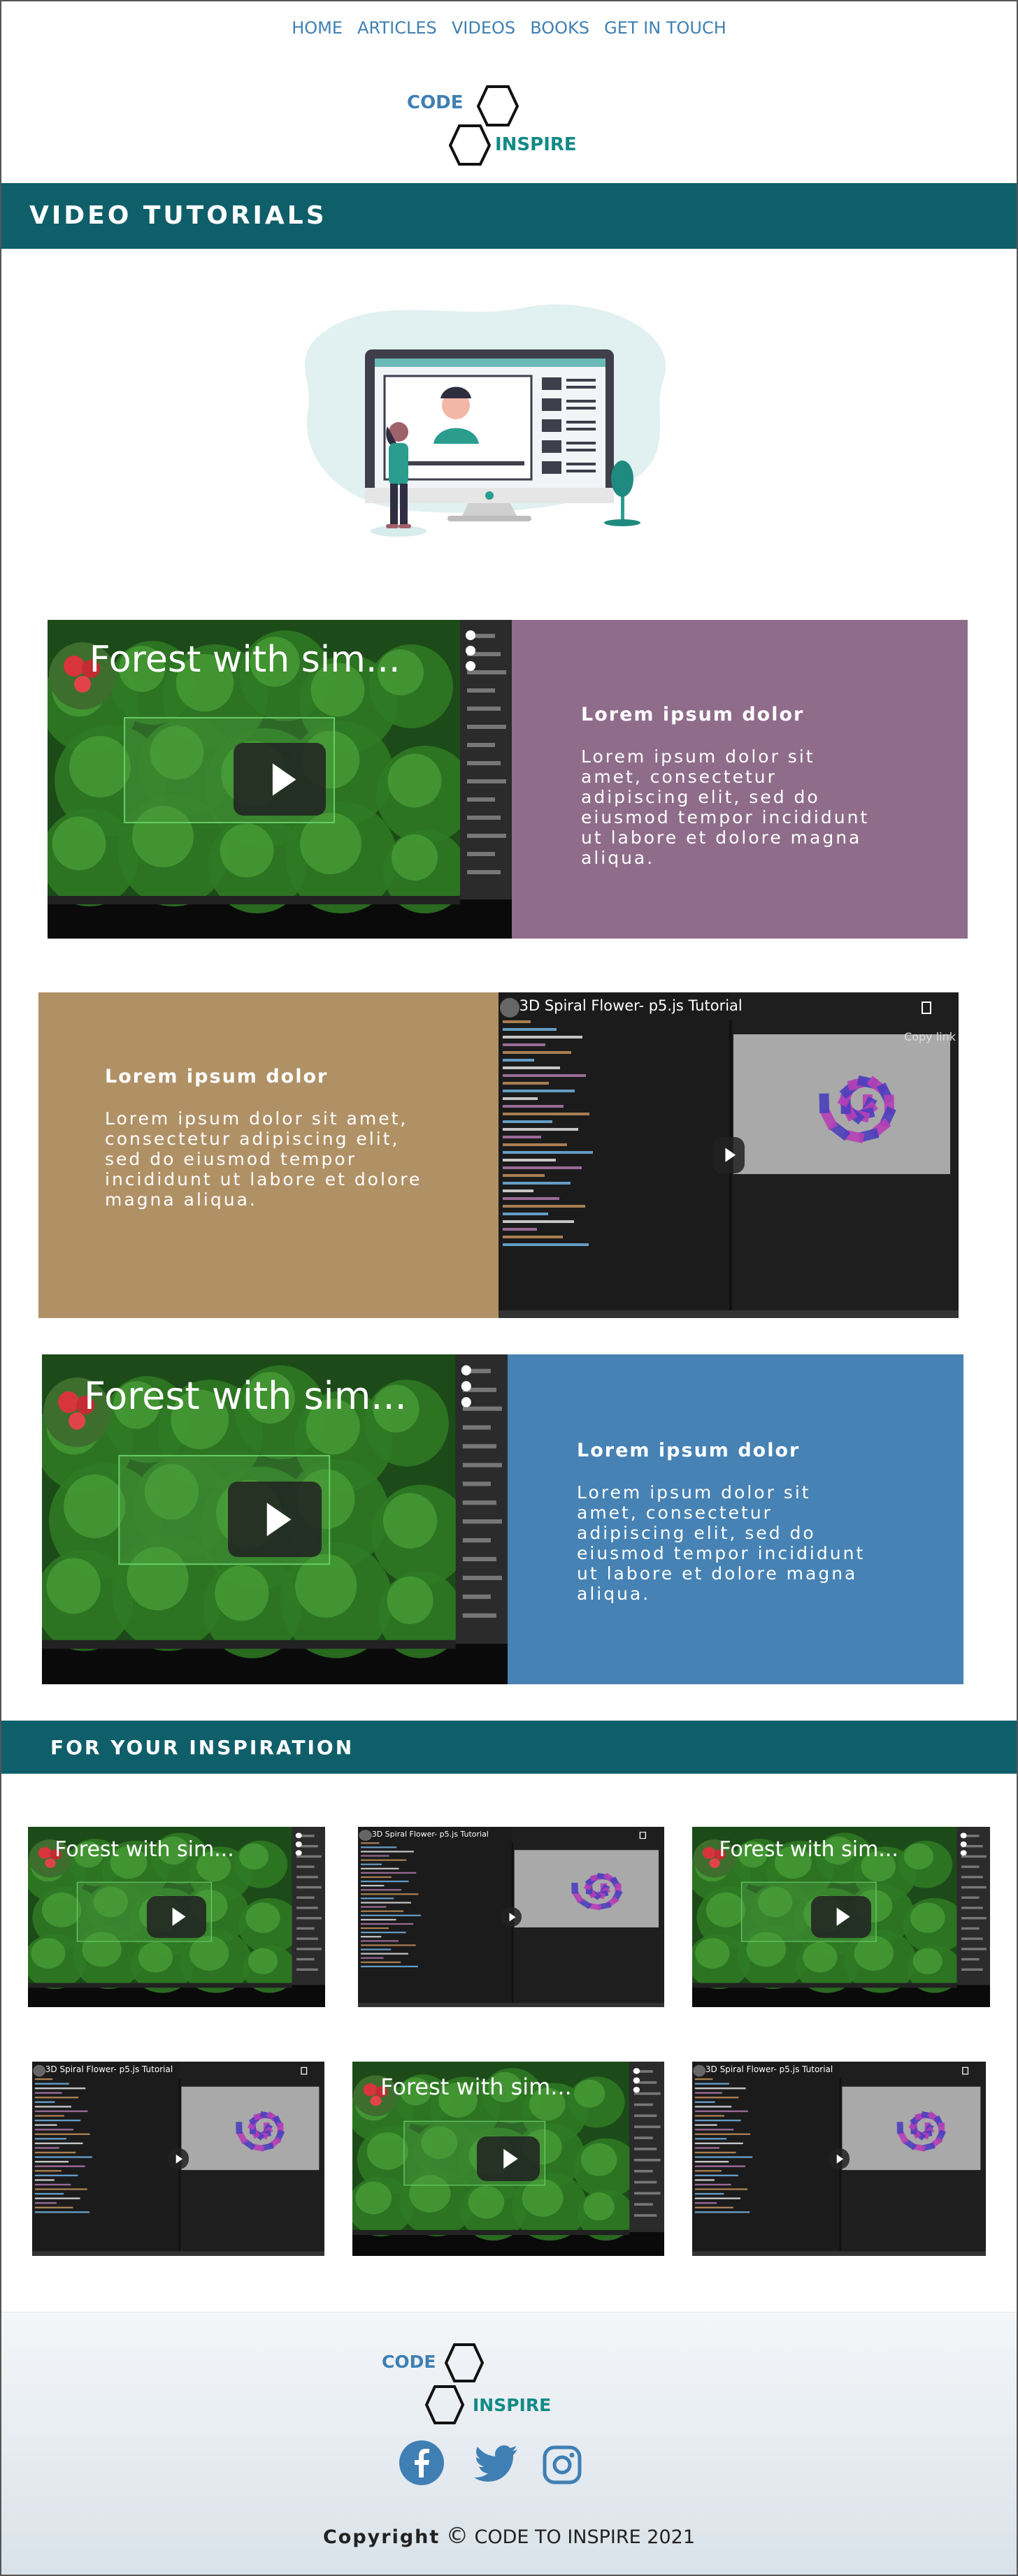  Describe the element at coordinates (381, 2537) in the screenshot. I see `copyright-label: Copyright` at that location.